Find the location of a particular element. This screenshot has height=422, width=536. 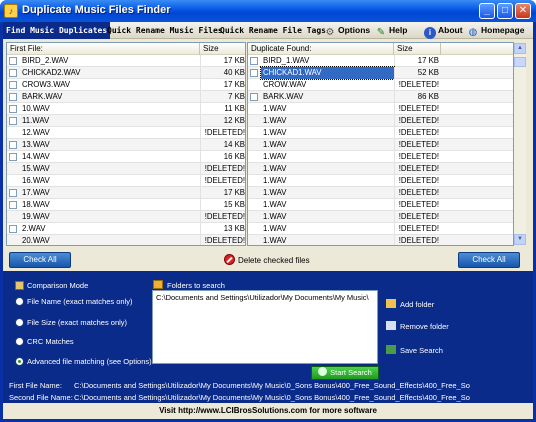

maximize-button: □ is located at coordinates (505, 11).